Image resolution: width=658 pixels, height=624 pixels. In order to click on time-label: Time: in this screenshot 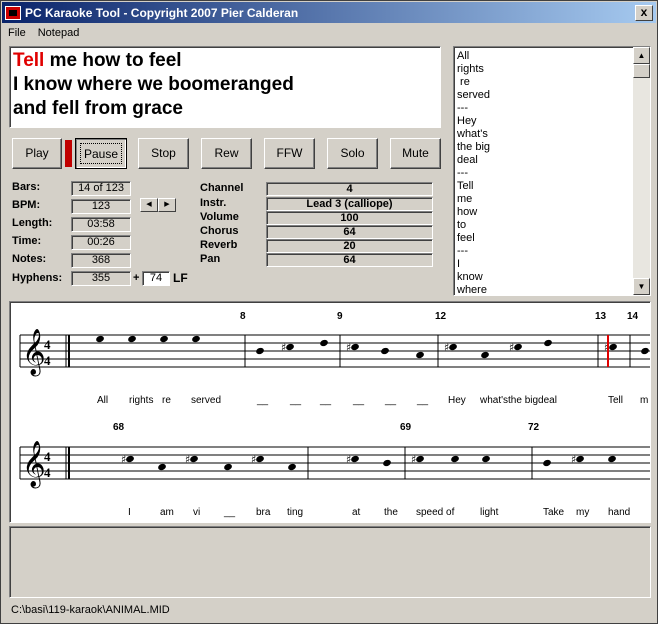, I will do `click(27, 241)`.